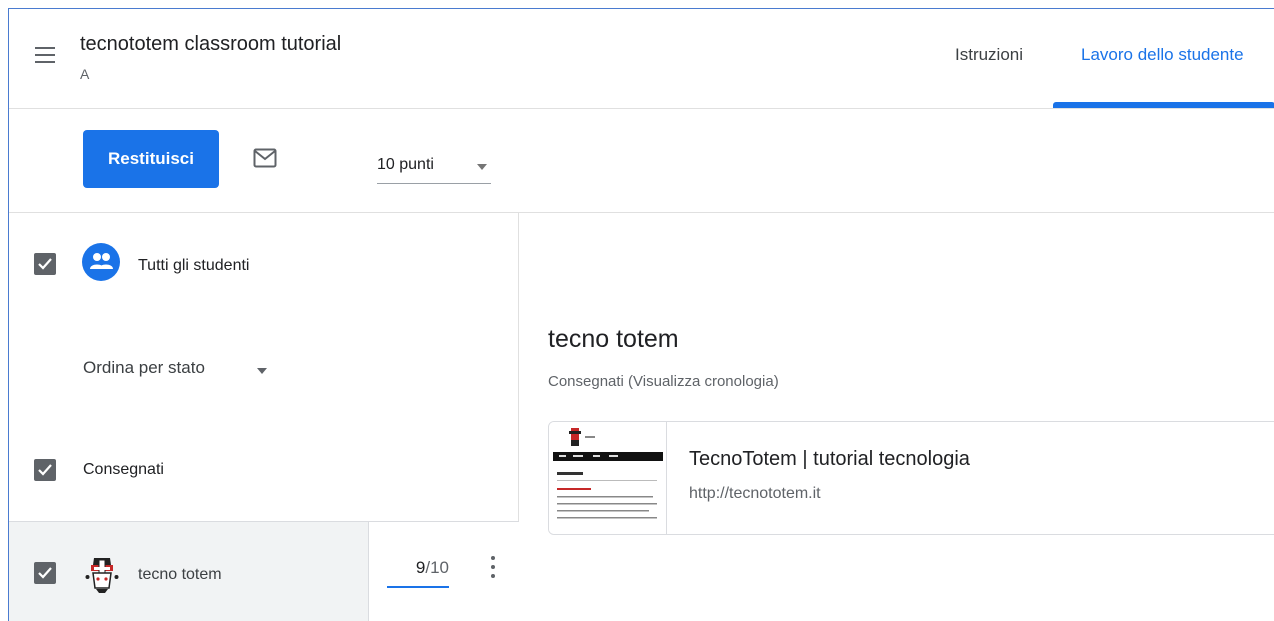  Describe the element at coordinates (123, 469) in the screenshot. I see `section-handed-in-label: Consegnati` at that location.